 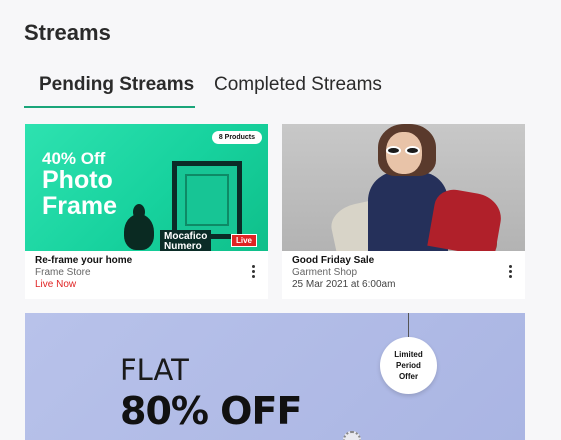 What do you see at coordinates (325, 272) in the screenshot?
I see `store-name: Garment Shop` at bounding box center [325, 272].